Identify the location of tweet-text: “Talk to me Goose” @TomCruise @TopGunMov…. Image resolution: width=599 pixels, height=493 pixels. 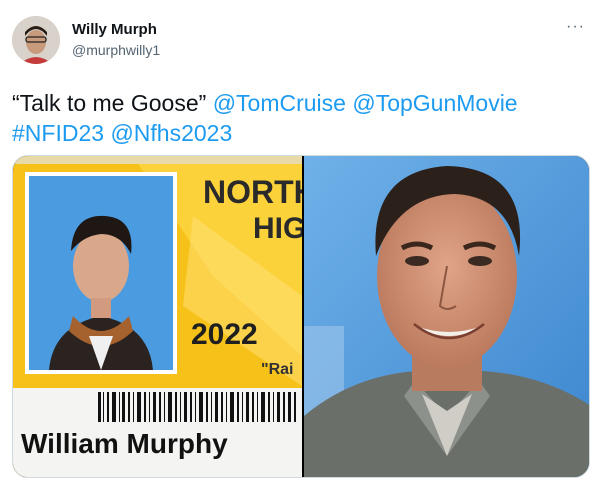
(297, 118).